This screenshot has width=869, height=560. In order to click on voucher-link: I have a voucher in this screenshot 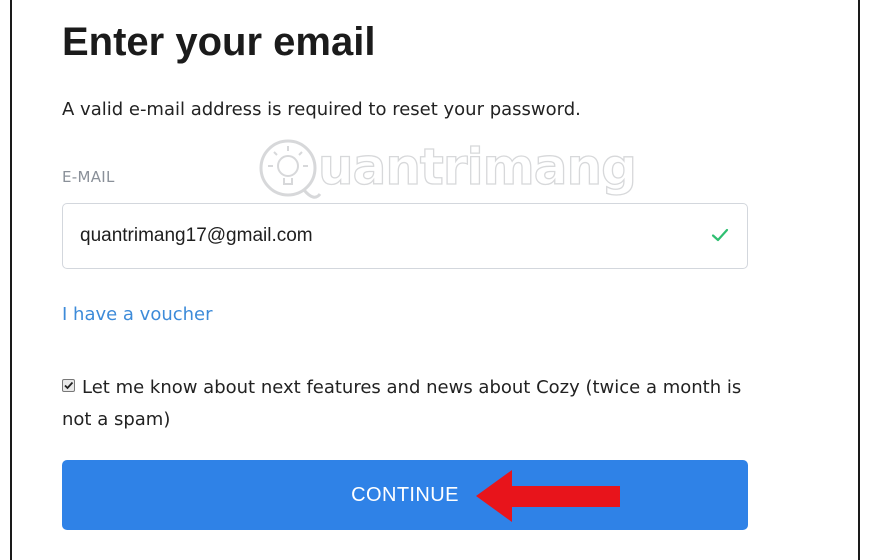, I will do `click(137, 315)`.